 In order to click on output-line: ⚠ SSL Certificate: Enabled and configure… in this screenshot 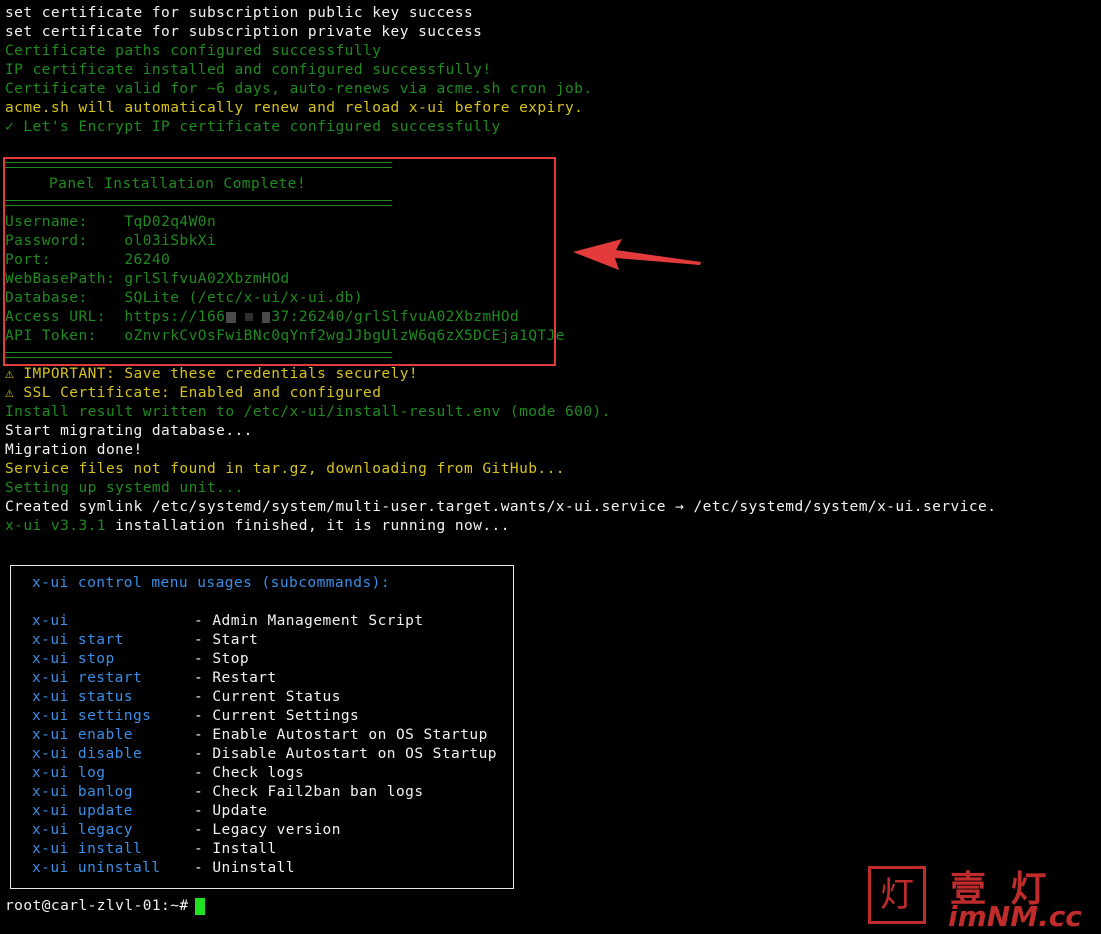, I will do `click(193, 393)`.